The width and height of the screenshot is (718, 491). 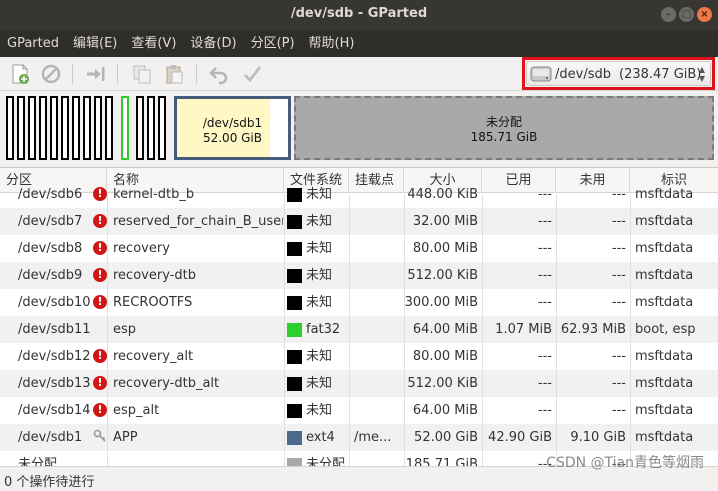 I want to click on minimize-icon: –, so click(x=668, y=14).